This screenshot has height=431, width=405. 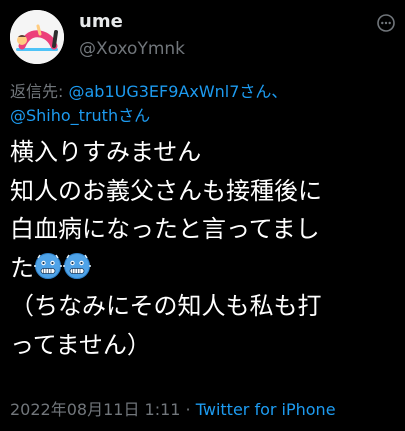 What do you see at coordinates (39, 91) in the screenshot?
I see `reply-prefix: 返信先:` at bounding box center [39, 91].